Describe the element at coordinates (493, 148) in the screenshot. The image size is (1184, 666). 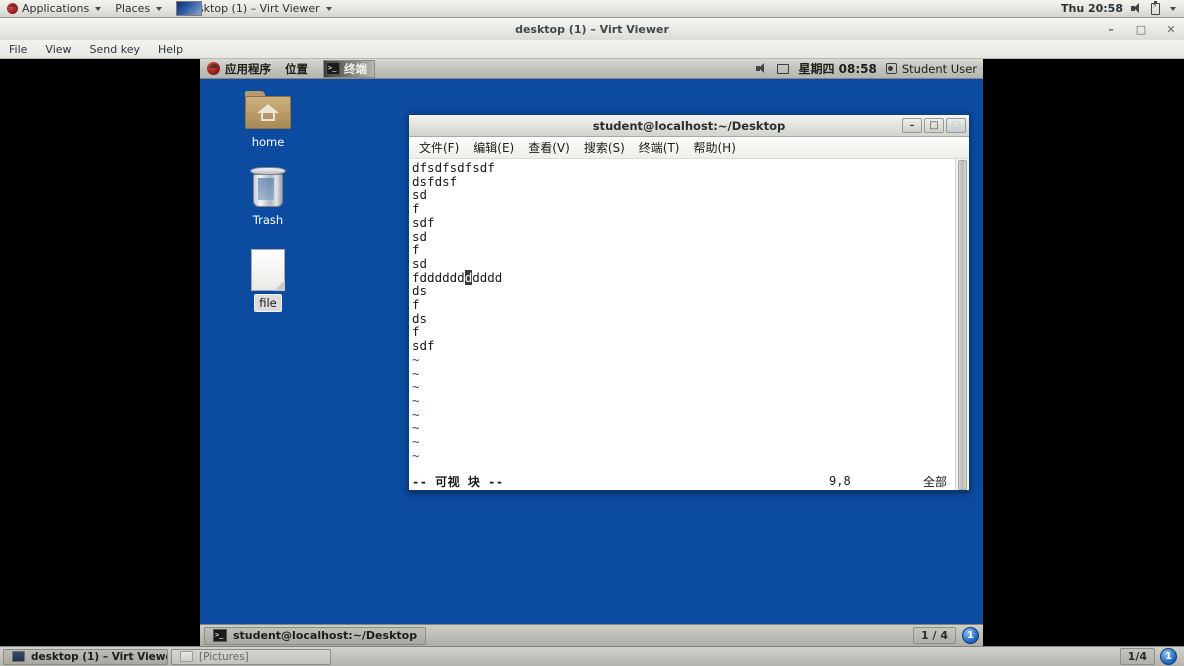
I see `terminal-menu-edit: 编辑(E)` at that location.